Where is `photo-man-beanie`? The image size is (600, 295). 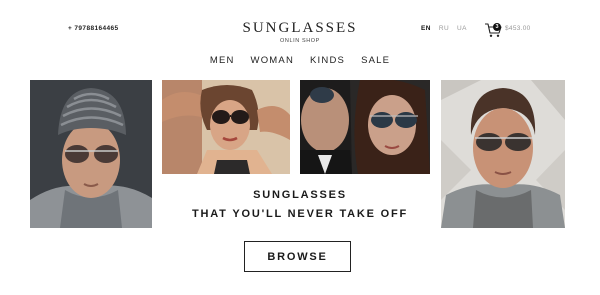 photo-man-beanie is located at coordinates (91, 154).